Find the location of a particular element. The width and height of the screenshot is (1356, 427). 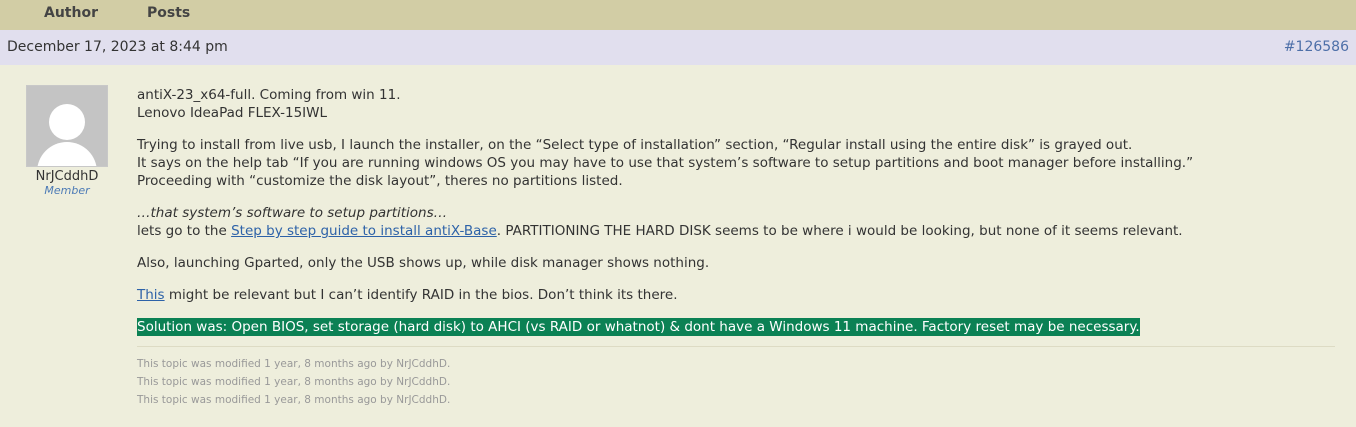

author-name: NrJCddhD is located at coordinates (67, 176).